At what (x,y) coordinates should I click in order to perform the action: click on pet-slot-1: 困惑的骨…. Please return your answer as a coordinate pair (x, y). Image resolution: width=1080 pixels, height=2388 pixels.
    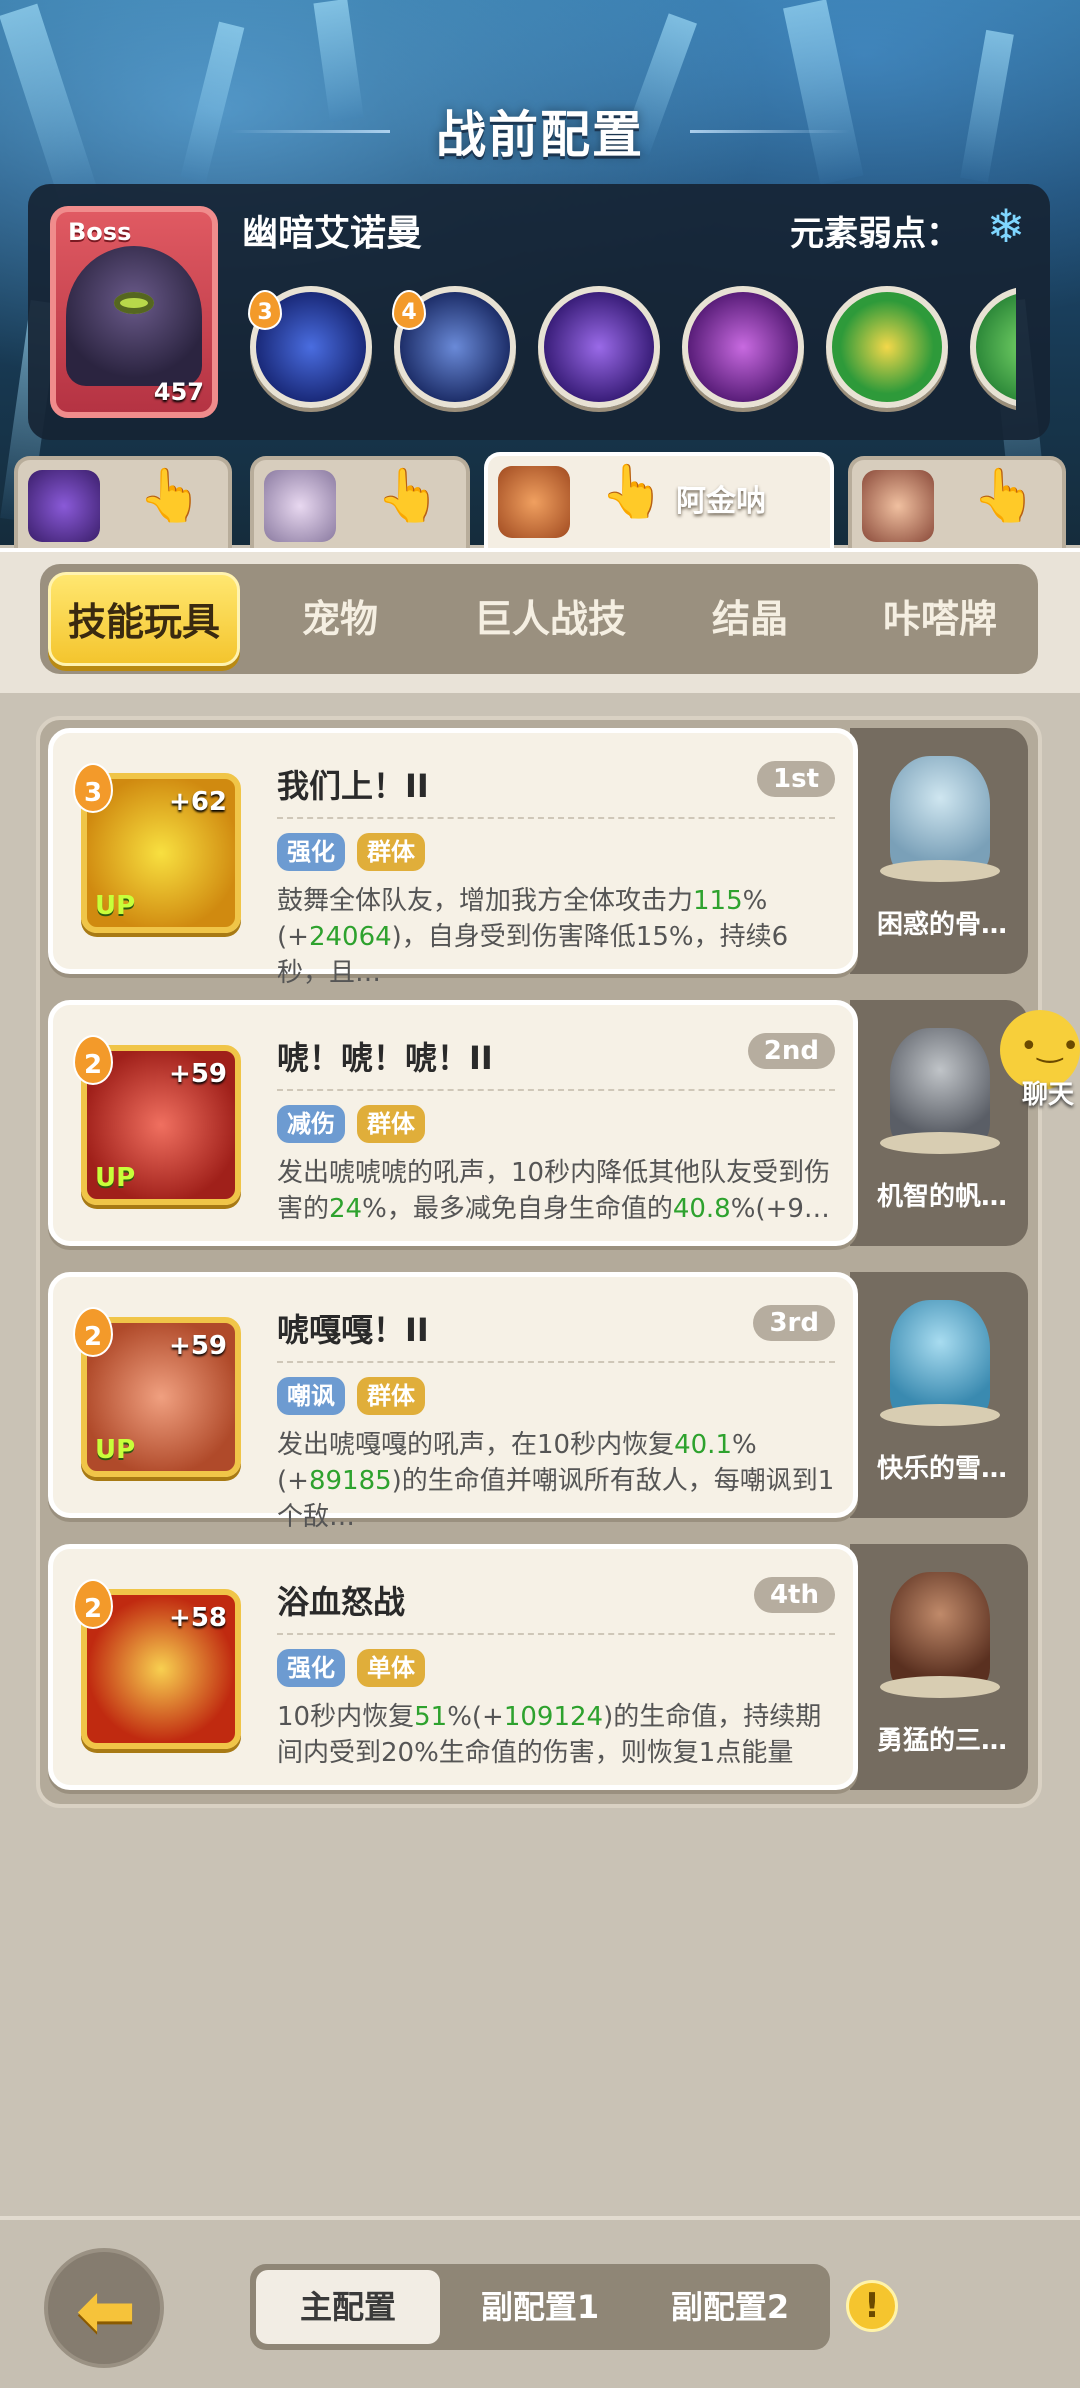
    Looking at the image, I should click on (939, 851).